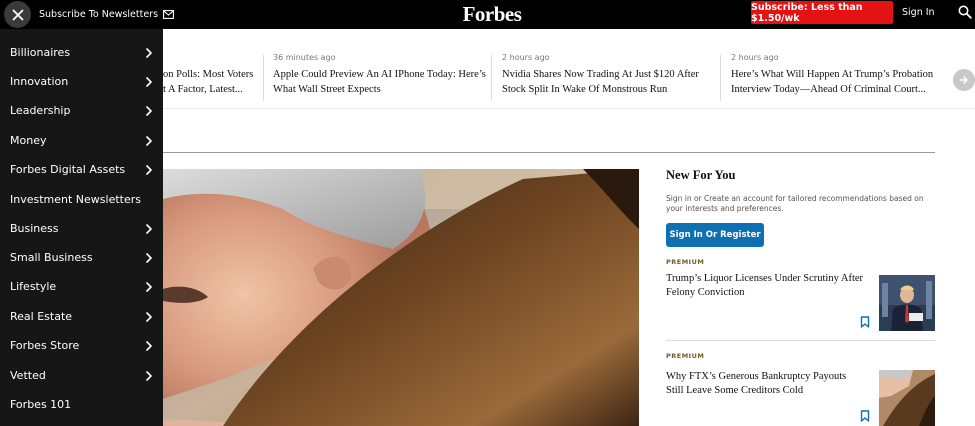 The height and width of the screenshot is (426, 975). Describe the element at coordinates (28, 375) in the screenshot. I see `sidebar-item-label: Vetted` at that location.